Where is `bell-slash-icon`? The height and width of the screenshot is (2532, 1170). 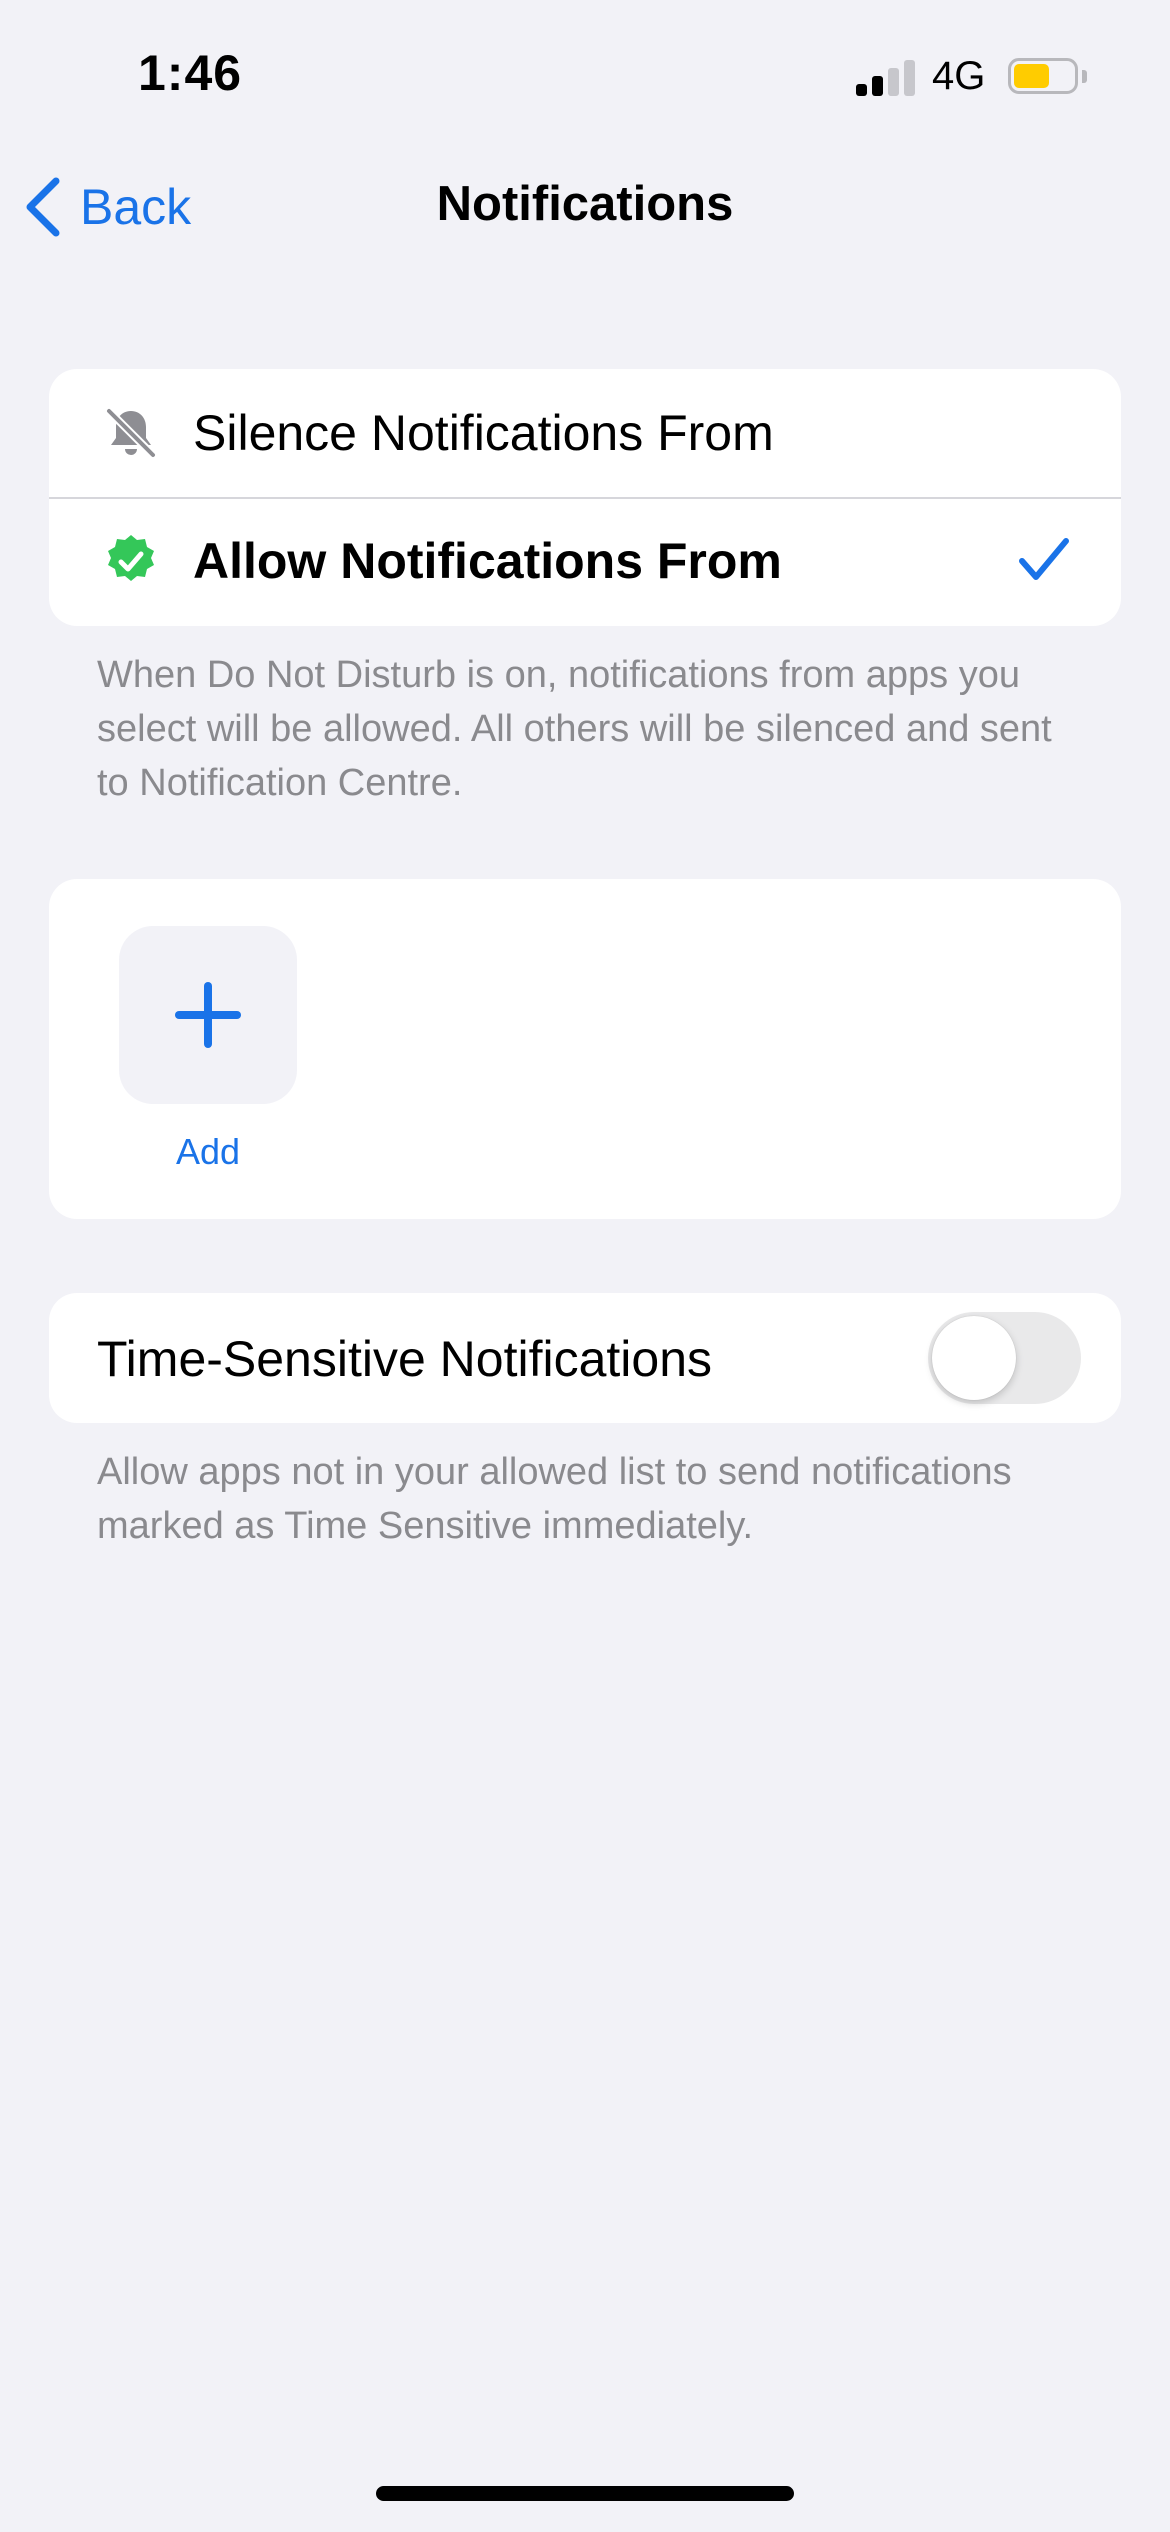
bell-slash-icon is located at coordinates (131, 433).